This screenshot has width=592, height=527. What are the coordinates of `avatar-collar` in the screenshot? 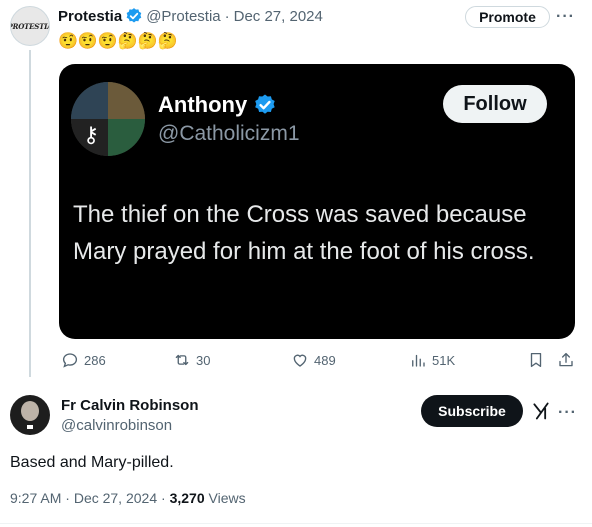 It's located at (30, 427).